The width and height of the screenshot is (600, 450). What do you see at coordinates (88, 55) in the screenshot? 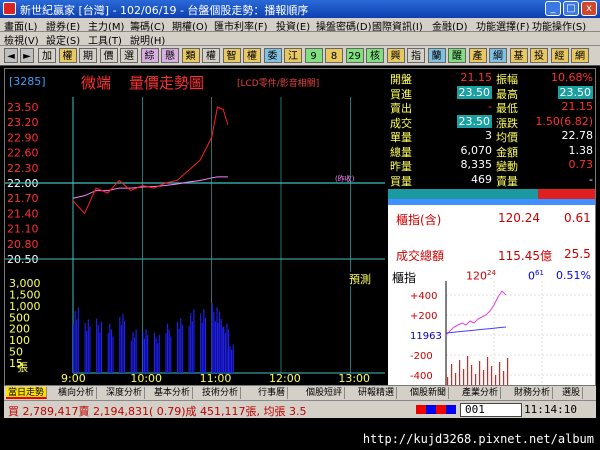
I see `toolbar-button: 期` at bounding box center [88, 55].